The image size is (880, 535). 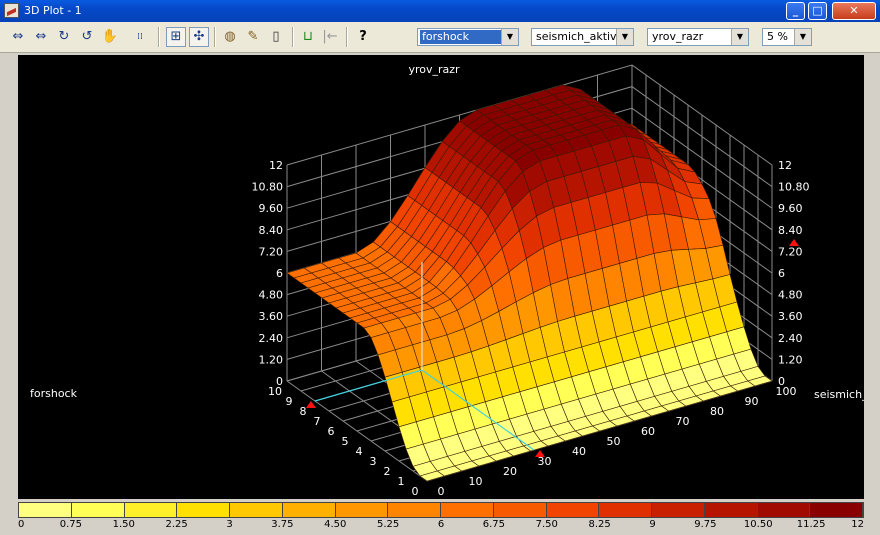 What do you see at coordinates (71, 524) in the screenshot?
I see `legend-label: 0.75` at bounding box center [71, 524].